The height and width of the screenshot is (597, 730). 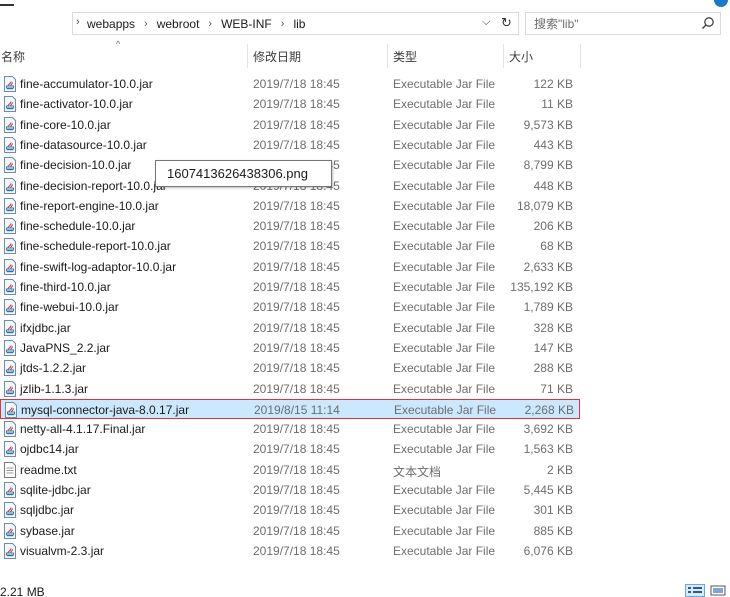 I want to click on column-headers: ^ 名称 修改日期 类型 大小, so click(x=365, y=54).